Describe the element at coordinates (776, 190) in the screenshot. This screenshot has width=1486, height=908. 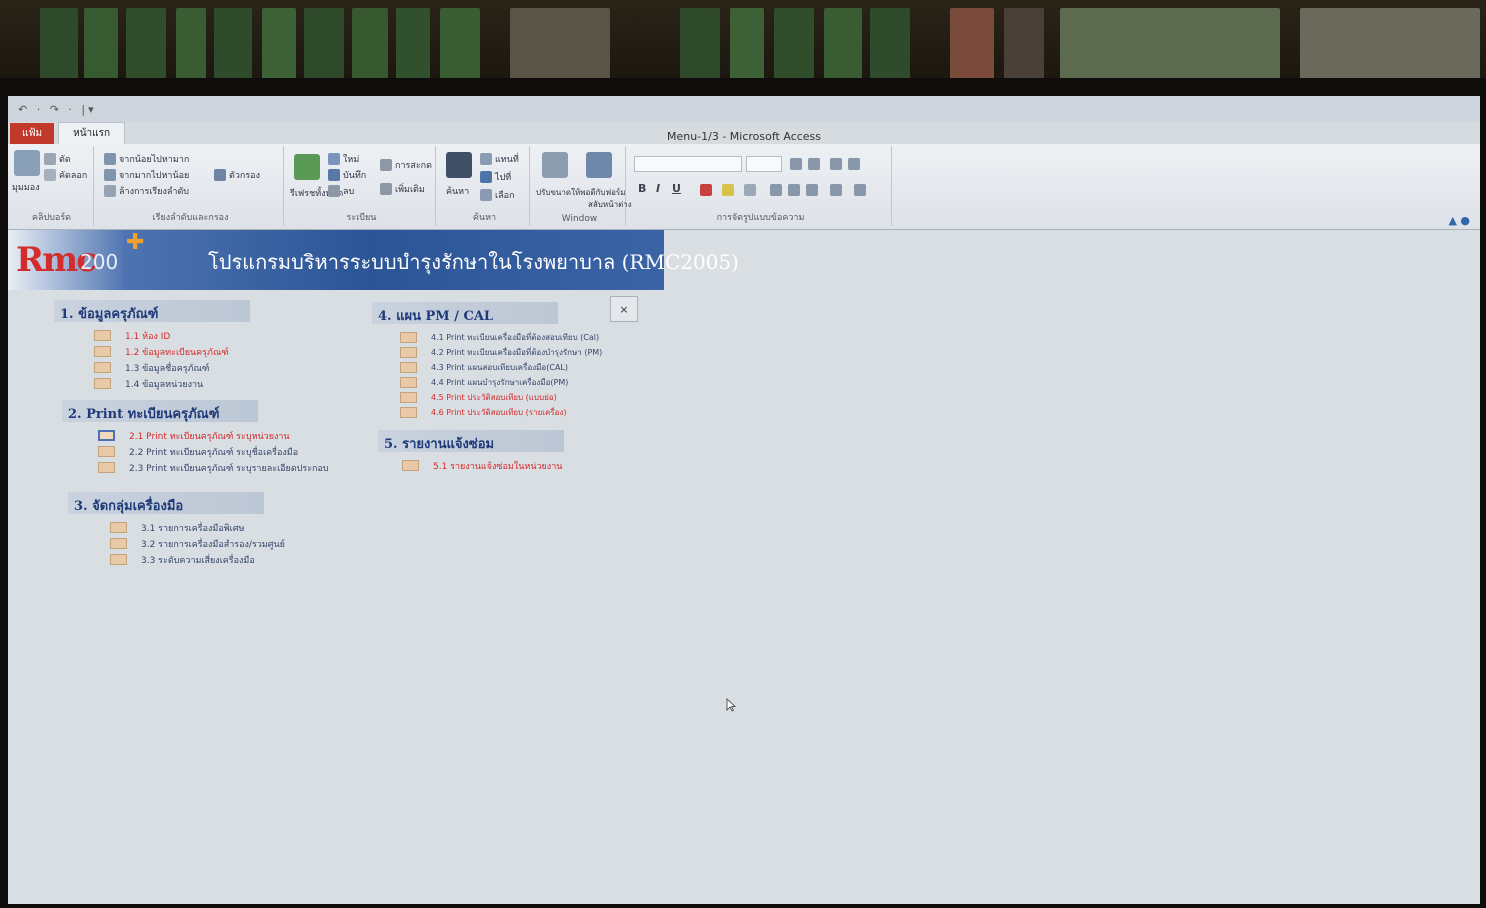
I see `align-left-icon` at that location.